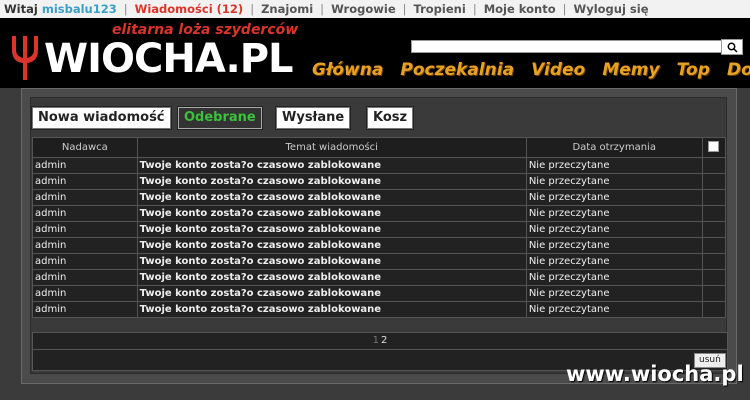  What do you see at coordinates (79, 9) in the screenshot?
I see `username-link: misbalu123` at bounding box center [79, 9].